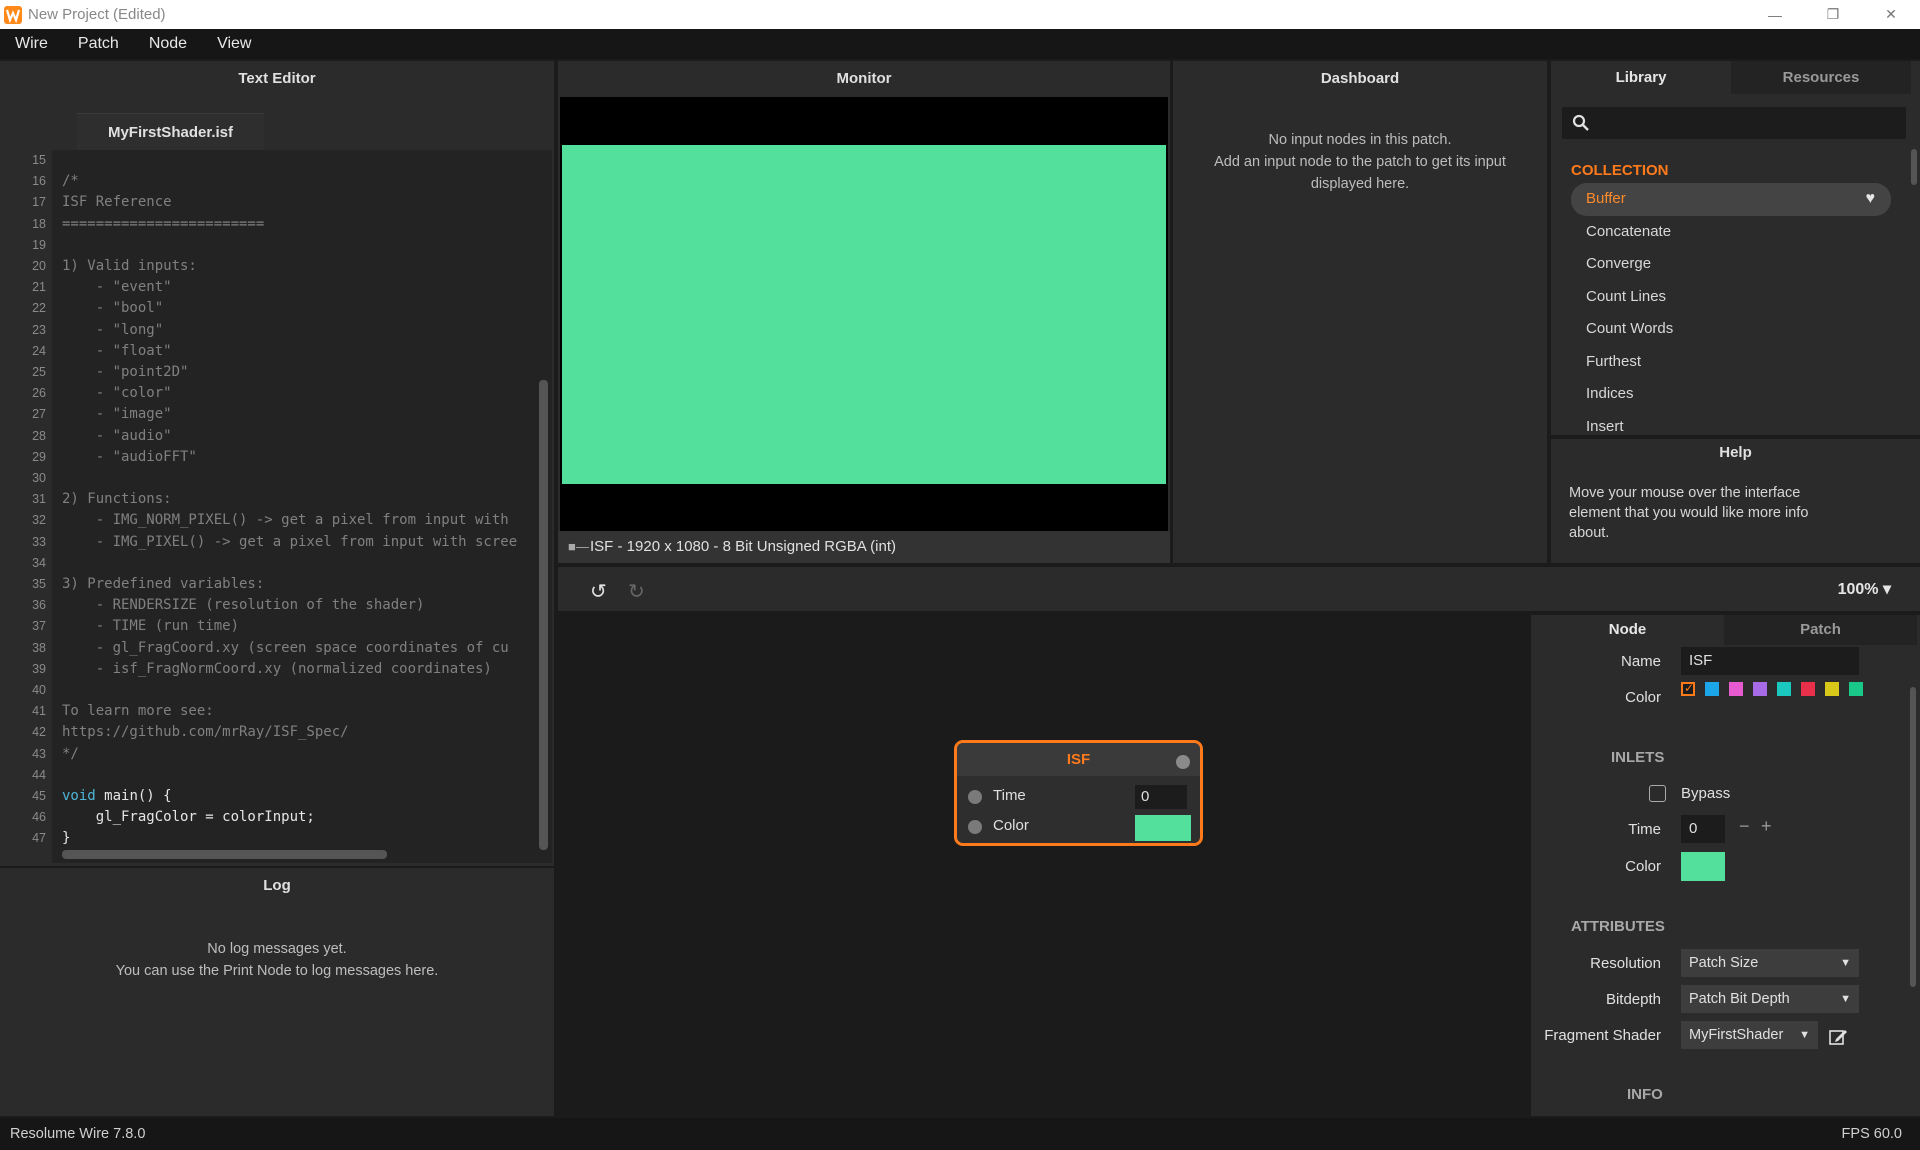  I want to click on node-color-swatch, so click(1163, 828).